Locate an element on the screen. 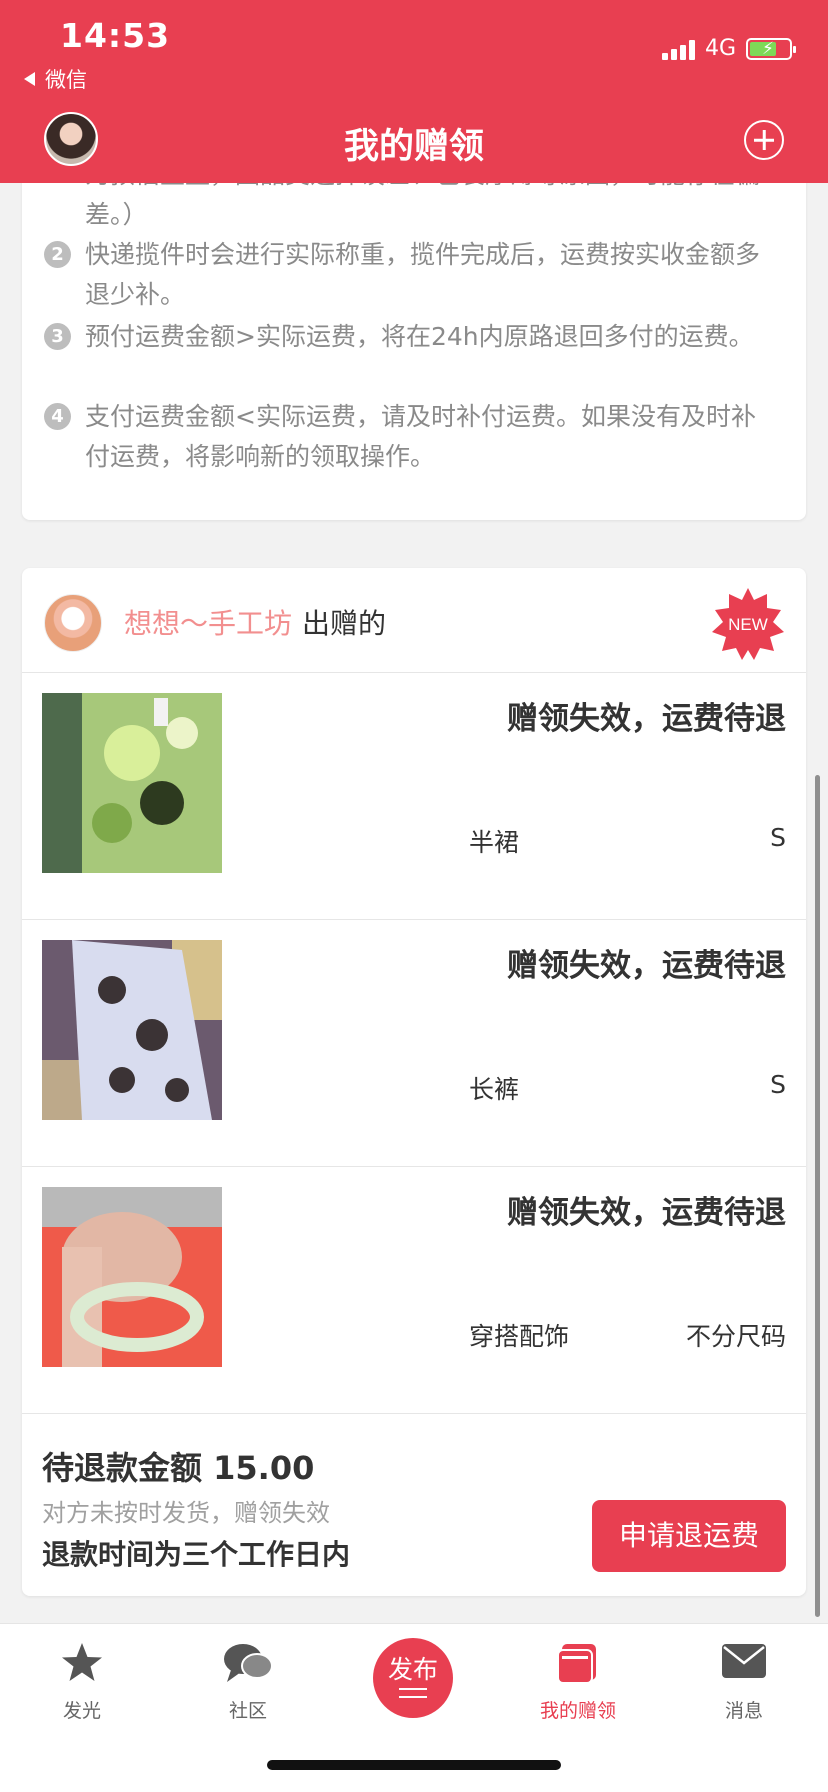  back-label: 微信 is located at coordinates (66, 80).